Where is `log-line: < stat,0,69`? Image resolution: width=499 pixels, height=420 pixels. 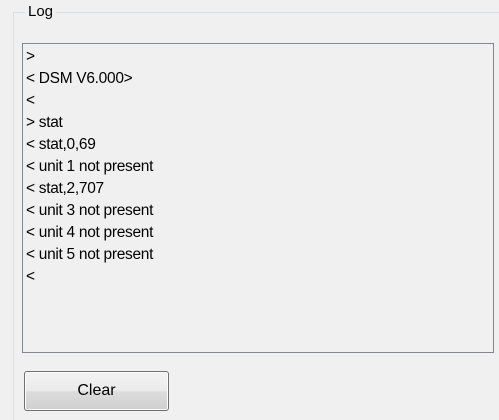 log-line: < stat,0,69 is located at coordinates (61, 144).